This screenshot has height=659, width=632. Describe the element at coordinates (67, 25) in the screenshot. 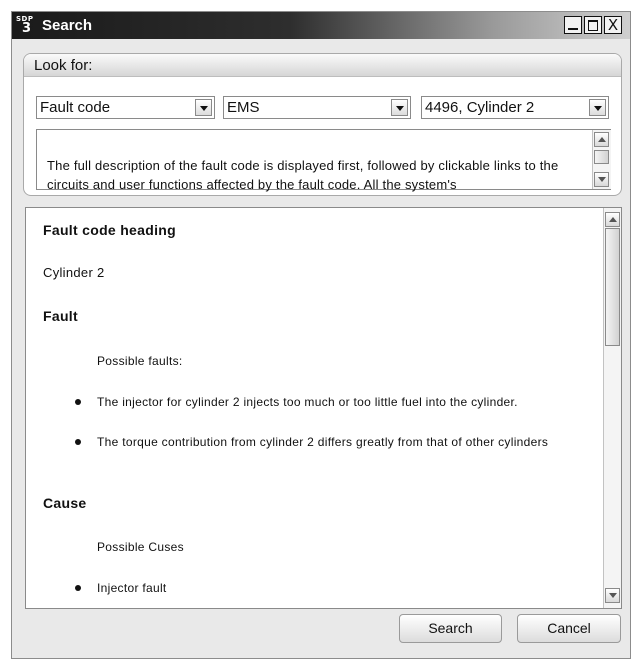

I see `window-title: Search` at that location.